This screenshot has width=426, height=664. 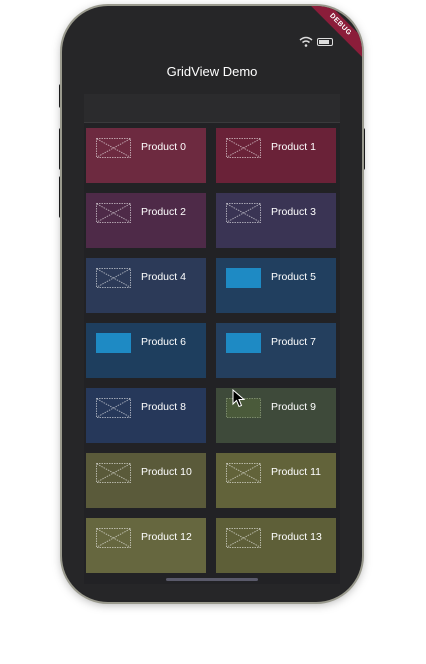 I want to click on product-label: Product 9, so click(x=293, y=407).